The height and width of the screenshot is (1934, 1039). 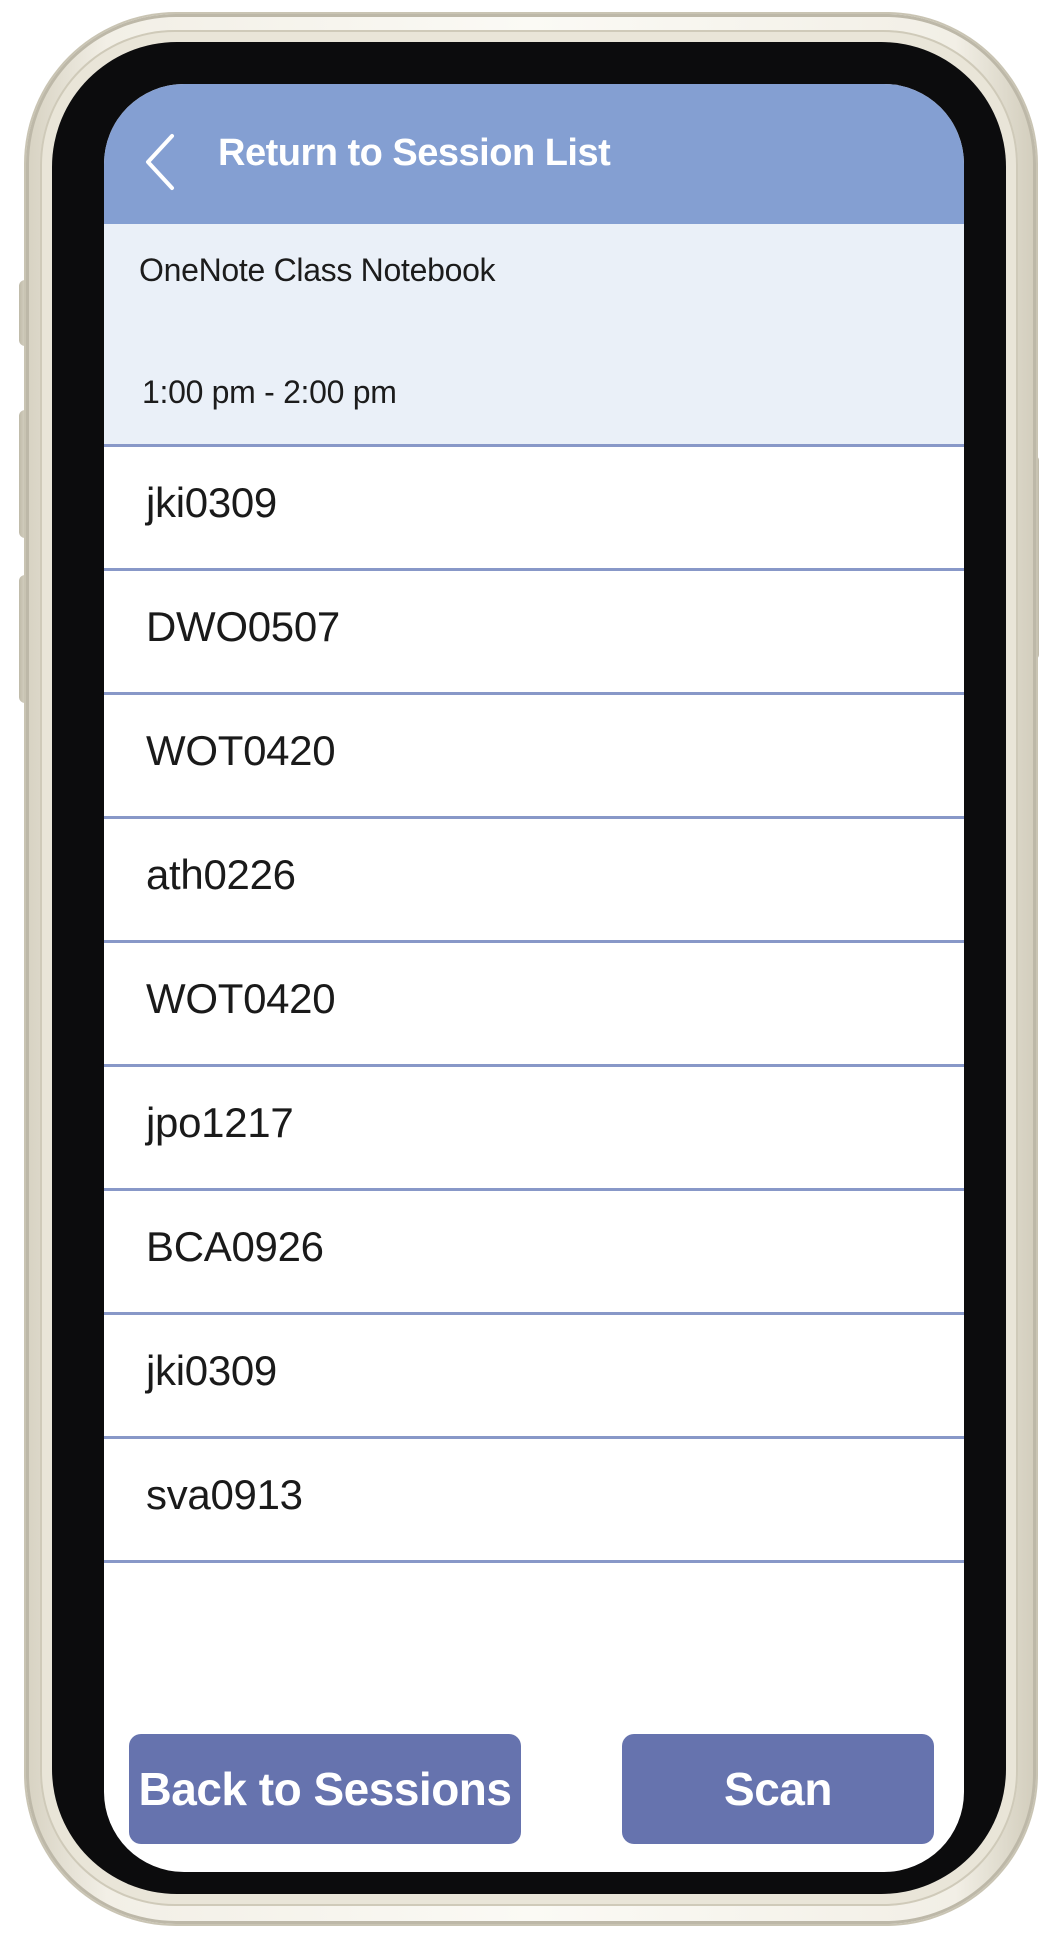 What do you see at coordinates (235, 1246) in the screenshot?
I see `attendee-id: BCA0926` at bounding box center [235, 1246].